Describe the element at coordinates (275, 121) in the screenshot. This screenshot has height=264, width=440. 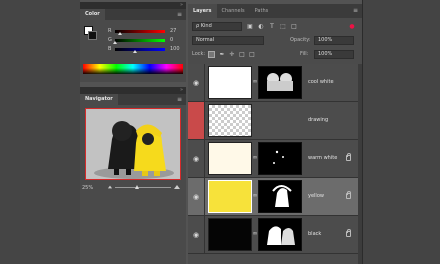
I see `layer-row: drawing` at that location.